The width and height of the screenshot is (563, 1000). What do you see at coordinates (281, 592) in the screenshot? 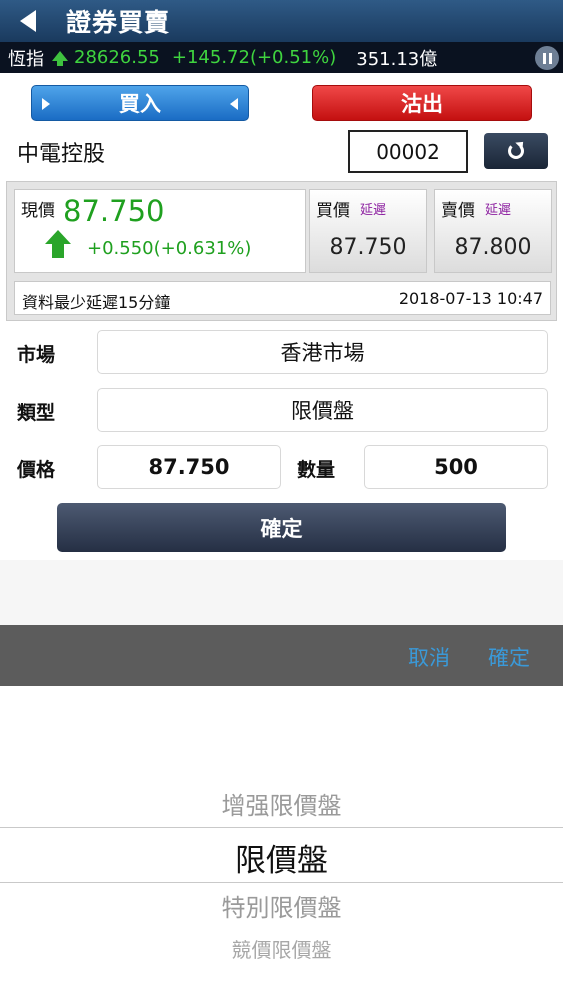
I see `picker-backdrop` at bounding box center [281, 592].